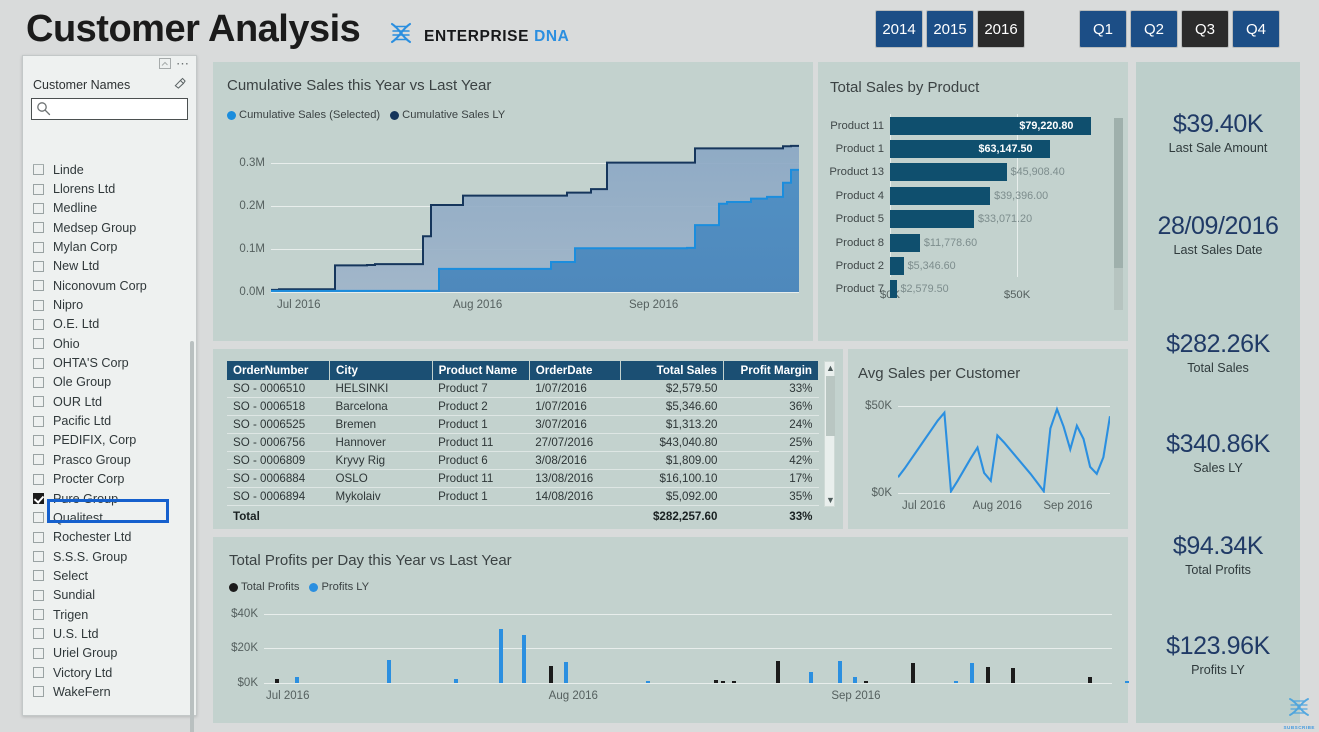 This screenshot has height=732, width=1319. I want to click on scroll-up-icon: ▲, so click(830, 368).